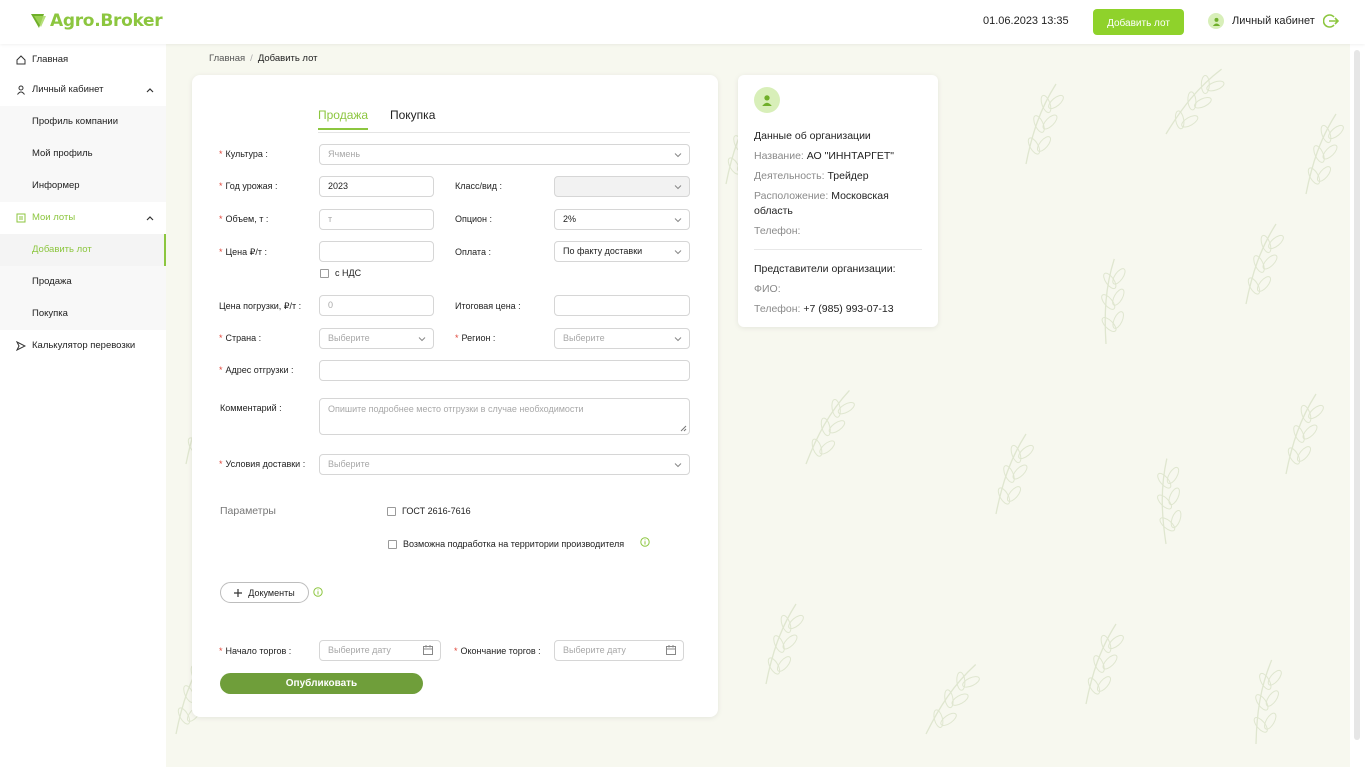 The height and width of the screenshot is (767, 1365). What do you see at coordinates (62, 153) in the screenshot?
I see `sidebar-item-label: Мой профиль` at bounding box center [62, 153].